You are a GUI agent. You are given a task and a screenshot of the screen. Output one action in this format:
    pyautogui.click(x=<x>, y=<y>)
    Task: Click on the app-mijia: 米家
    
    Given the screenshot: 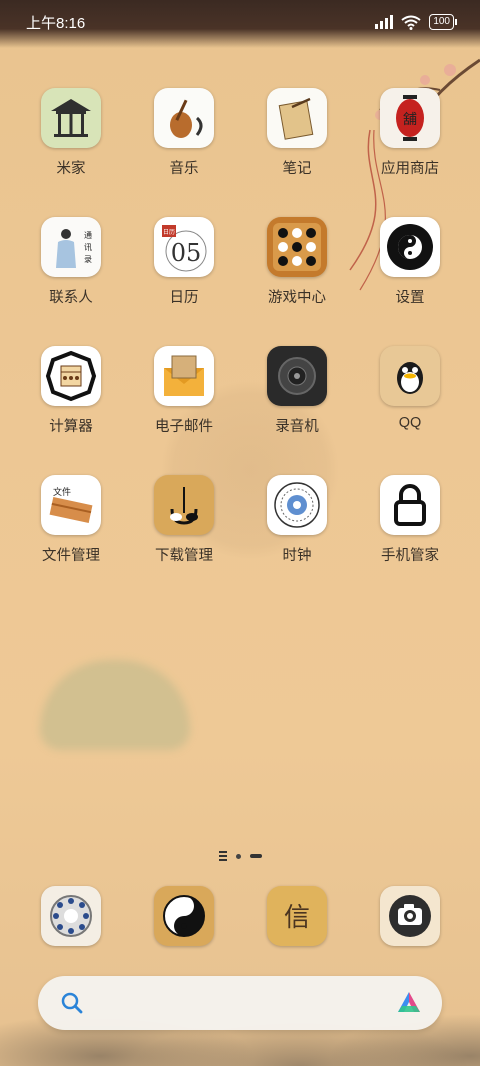 What is the action you would take?
    pyautogui.click(x=71, y=133)
    